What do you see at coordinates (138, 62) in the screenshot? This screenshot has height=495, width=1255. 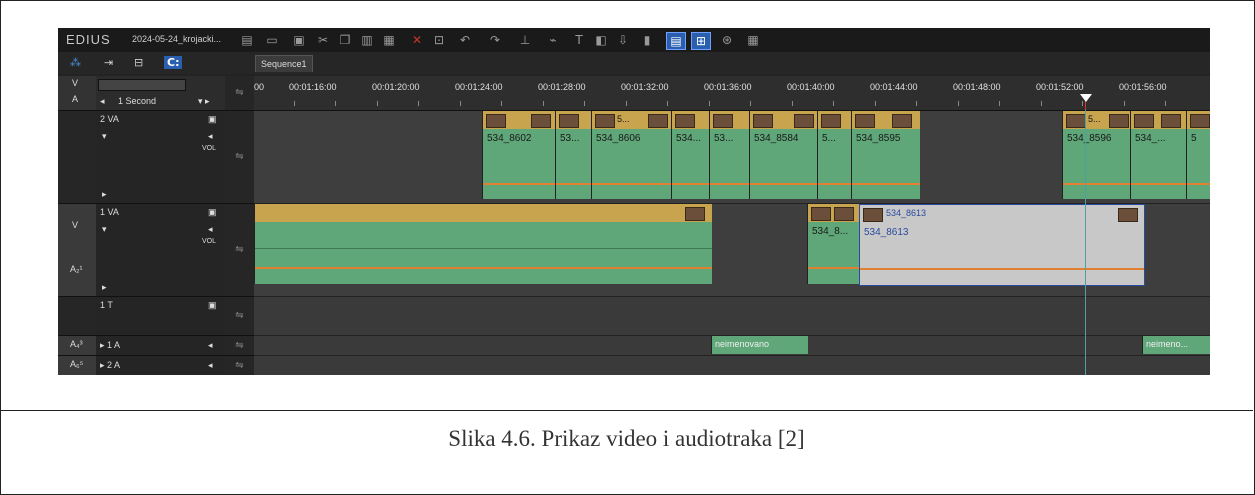 I see `link-icon: ⊟` at bounding box center [138, 62].